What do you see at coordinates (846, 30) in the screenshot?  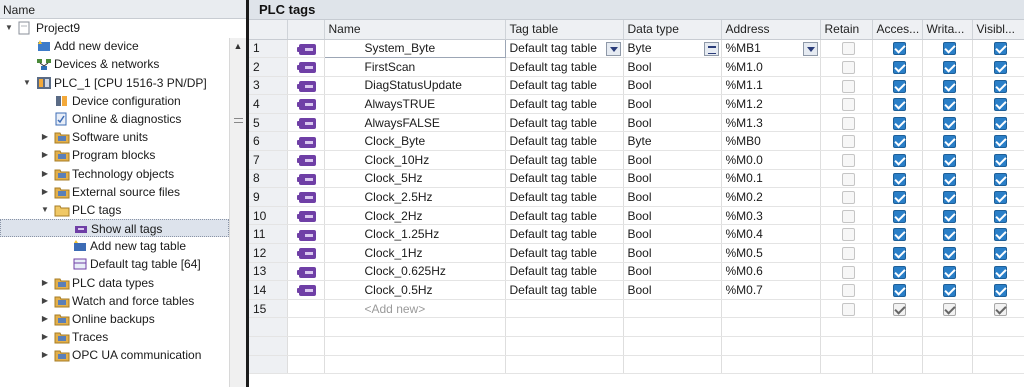 I see `column-header: Retain` at bounding box center [846, 30].